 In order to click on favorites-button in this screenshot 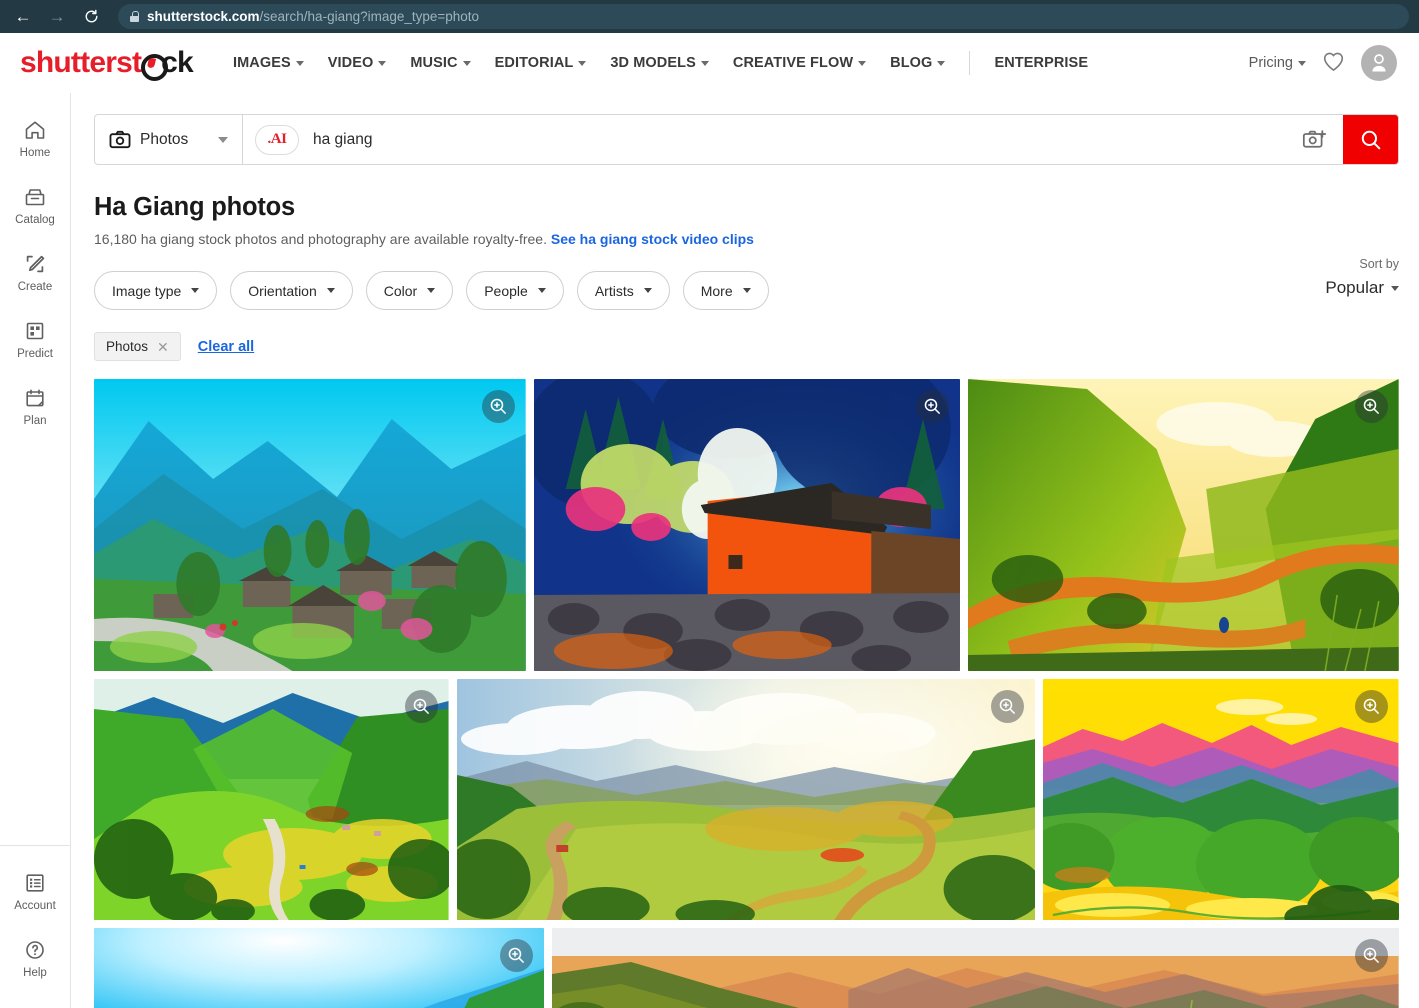, I will do `click(1333, 63)`.